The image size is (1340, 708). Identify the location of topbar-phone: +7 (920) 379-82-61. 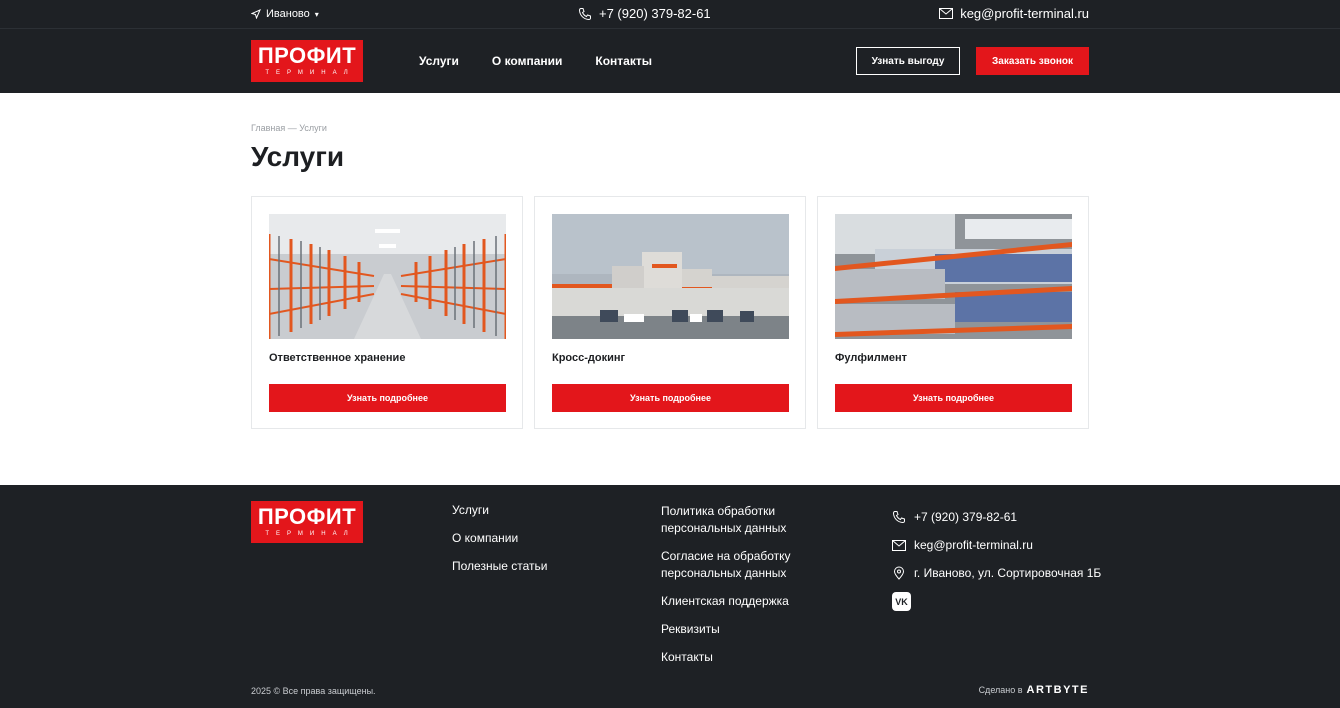
(644, 13).